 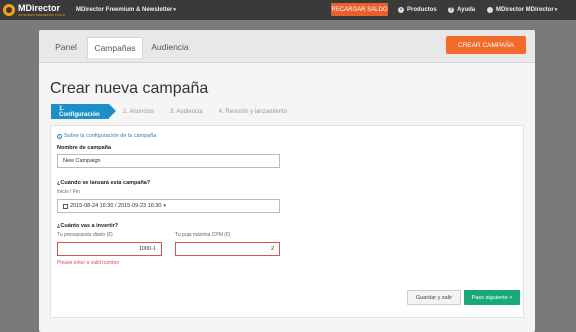 What do you see at coordinates (66, 47) in the screenshot?
I see `tab-panel: Panel` at bounding box center [66, 47].